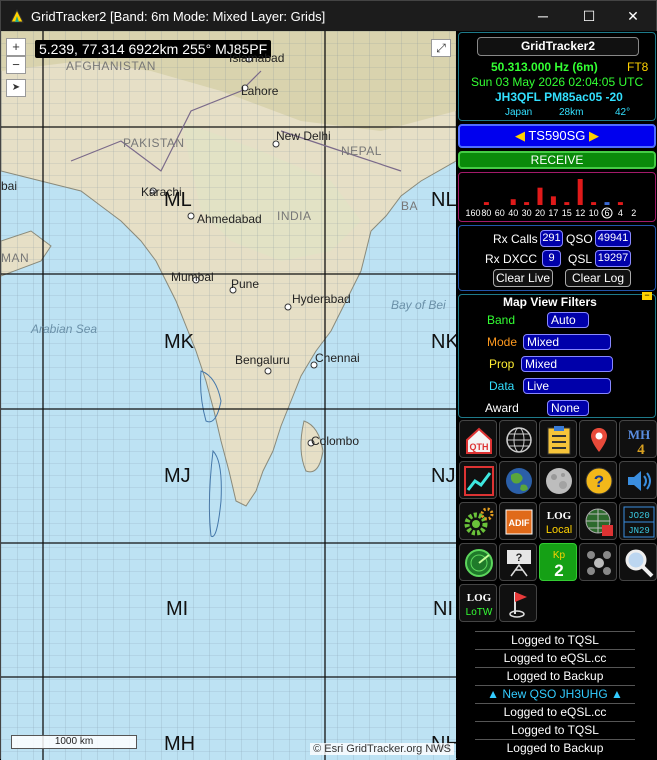 This screenshot has width=657, height=760. What do you see at coordinates (472, 213) in the screenshot?
I see `band-label-160: 160` at bounding box center [472, 213].